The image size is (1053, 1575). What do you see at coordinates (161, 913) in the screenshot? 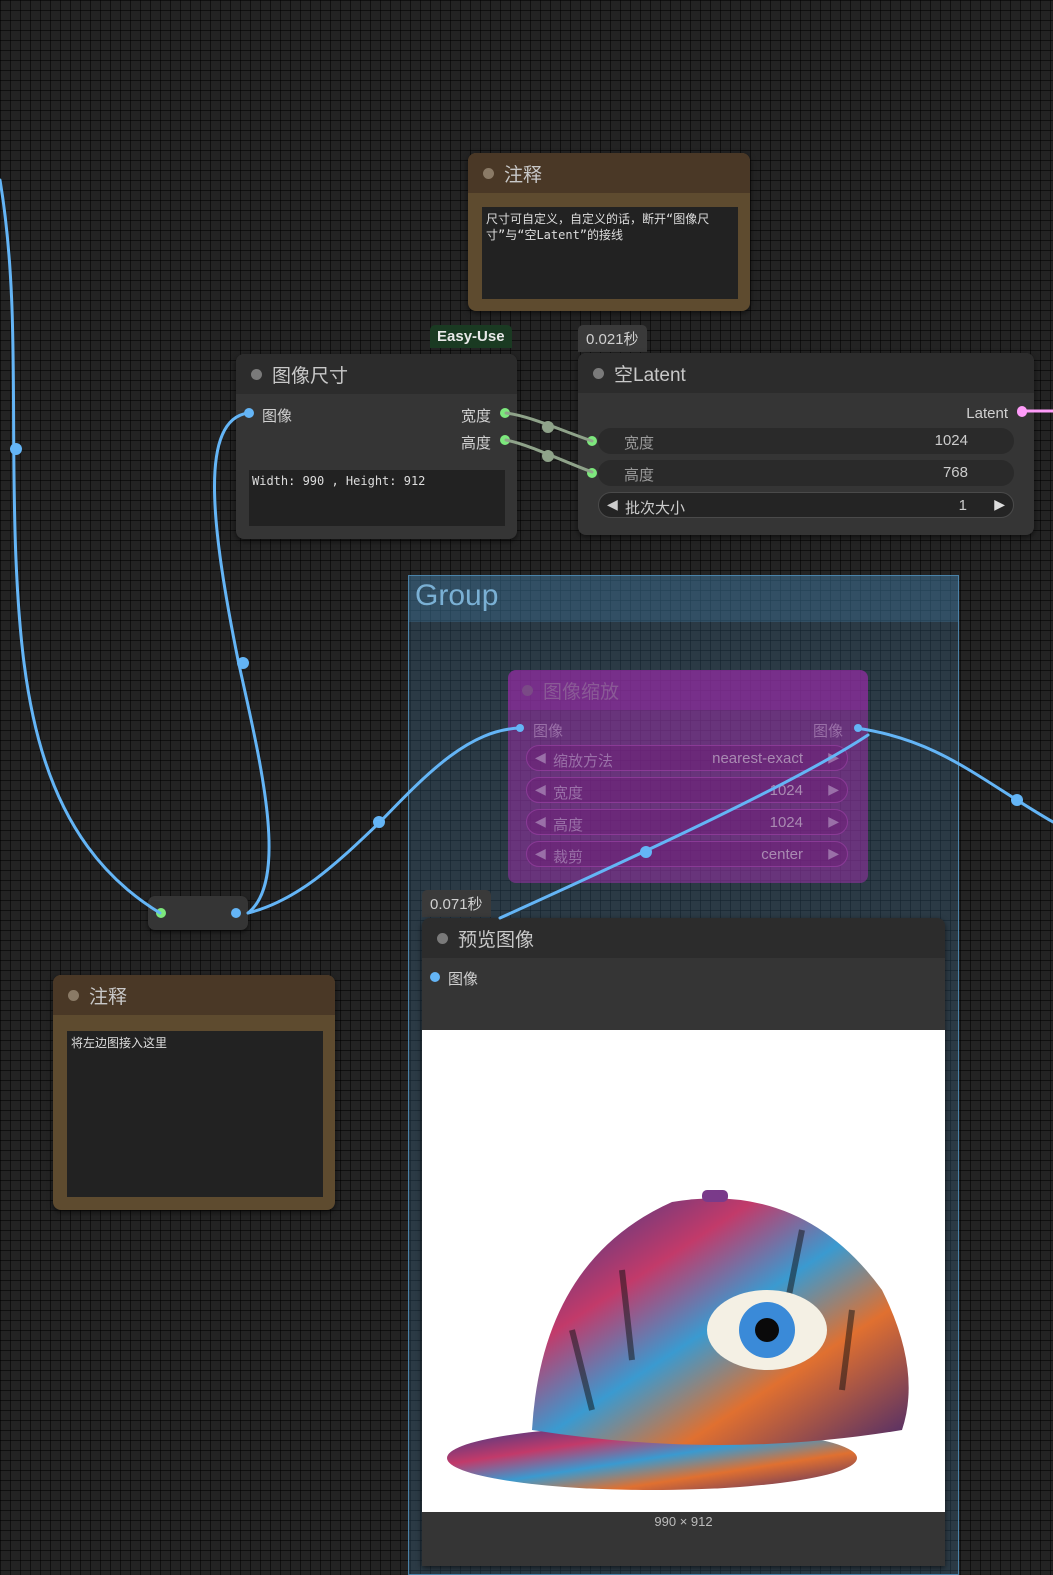
I see `reroute-input-slot` at bounding box center [161, 913].